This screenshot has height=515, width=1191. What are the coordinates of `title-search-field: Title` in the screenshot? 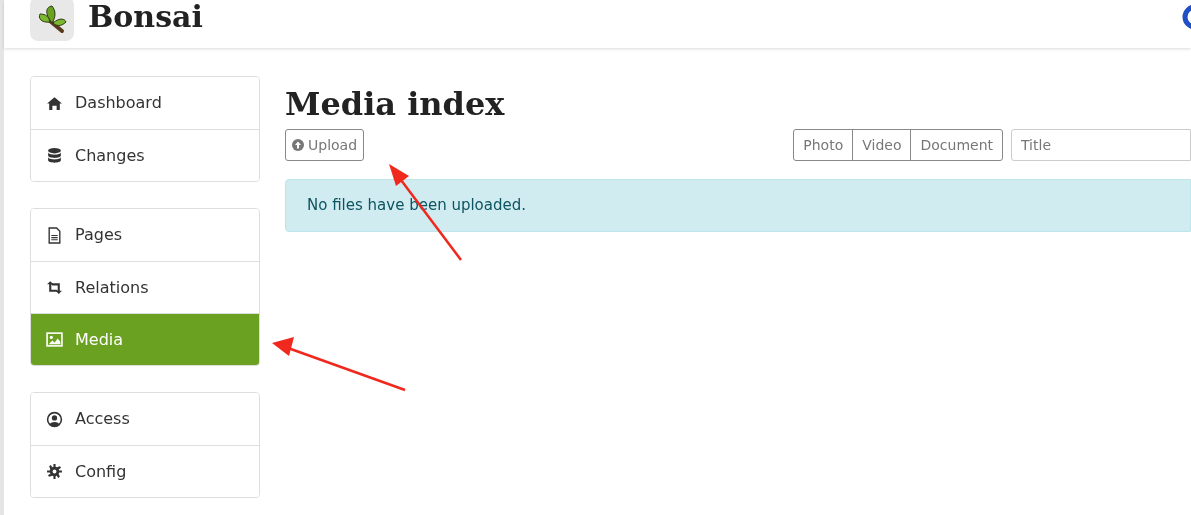 It's located at (1101, 145).